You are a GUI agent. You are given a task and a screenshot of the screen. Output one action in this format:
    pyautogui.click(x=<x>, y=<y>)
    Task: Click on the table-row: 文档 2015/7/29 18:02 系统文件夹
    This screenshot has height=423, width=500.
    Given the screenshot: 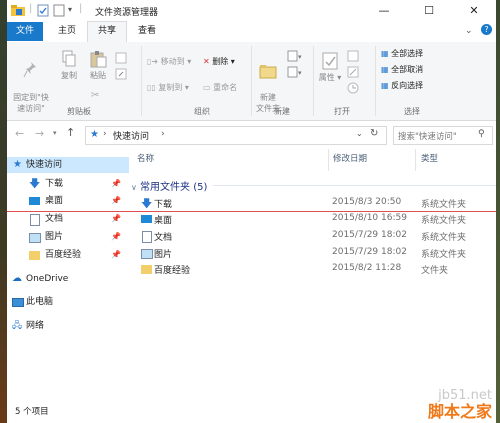 What is the action you would take?
    pyautogui.click(x=313, y=236)
    